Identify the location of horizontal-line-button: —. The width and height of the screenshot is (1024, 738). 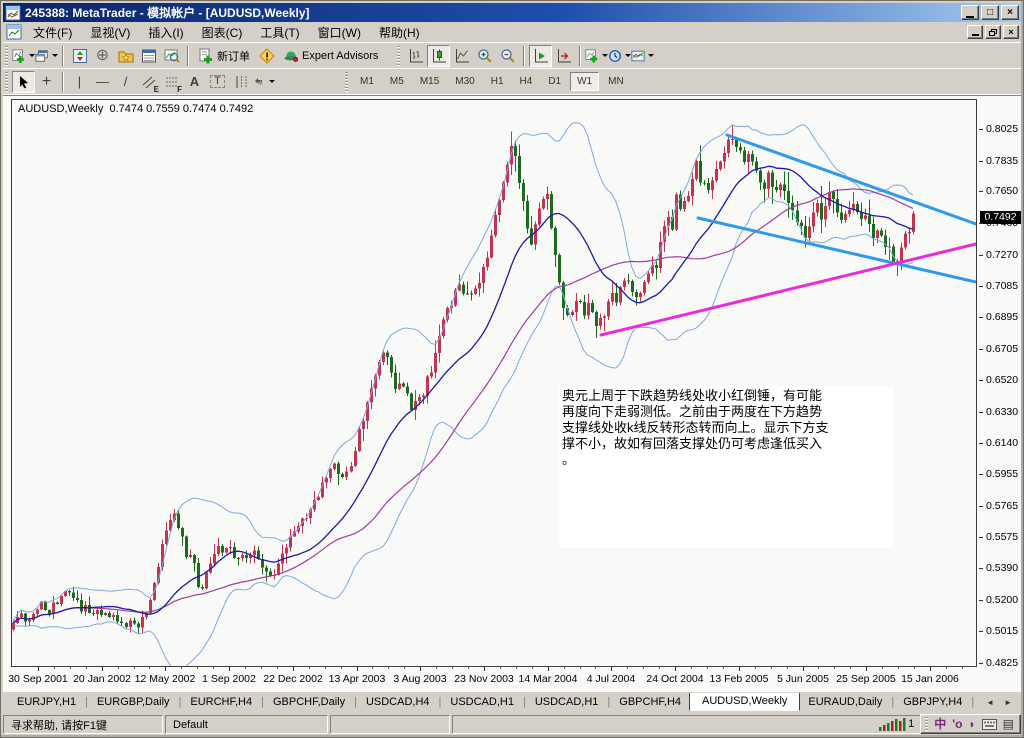
(102, 82).